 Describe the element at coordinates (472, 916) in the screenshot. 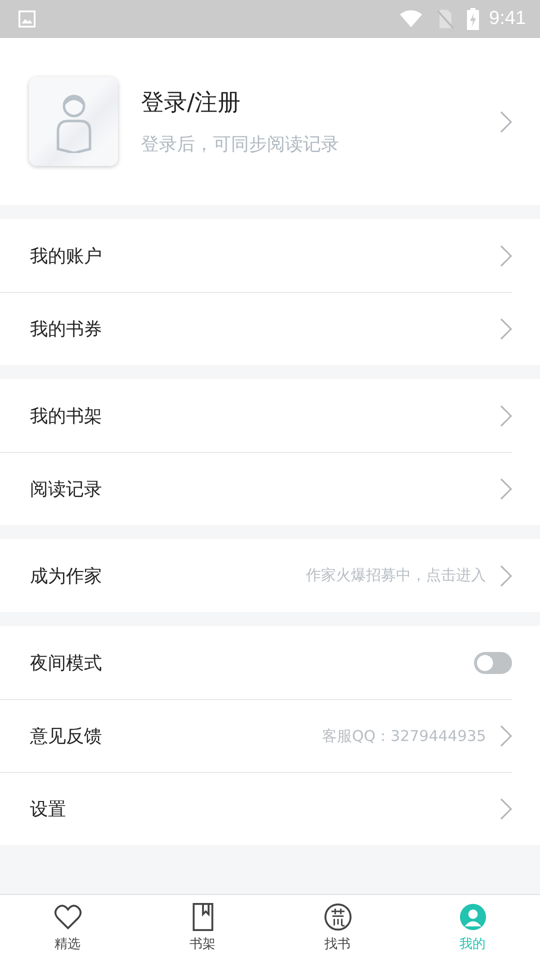

I see `user-icon` at that location.